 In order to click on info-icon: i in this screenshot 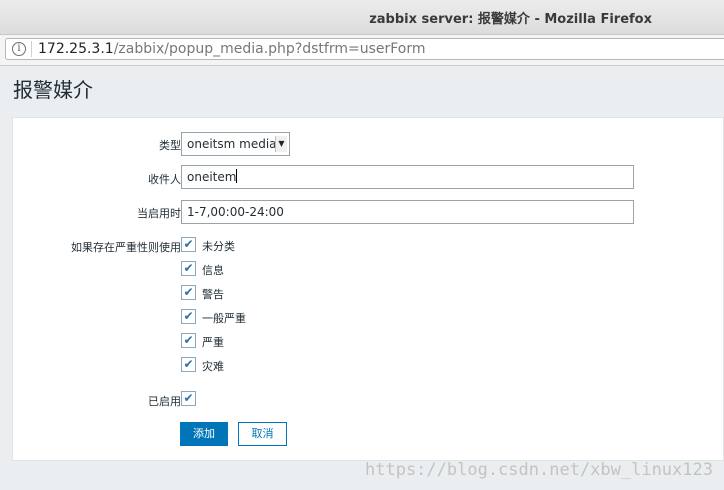, I will do `click(19, 49)`.